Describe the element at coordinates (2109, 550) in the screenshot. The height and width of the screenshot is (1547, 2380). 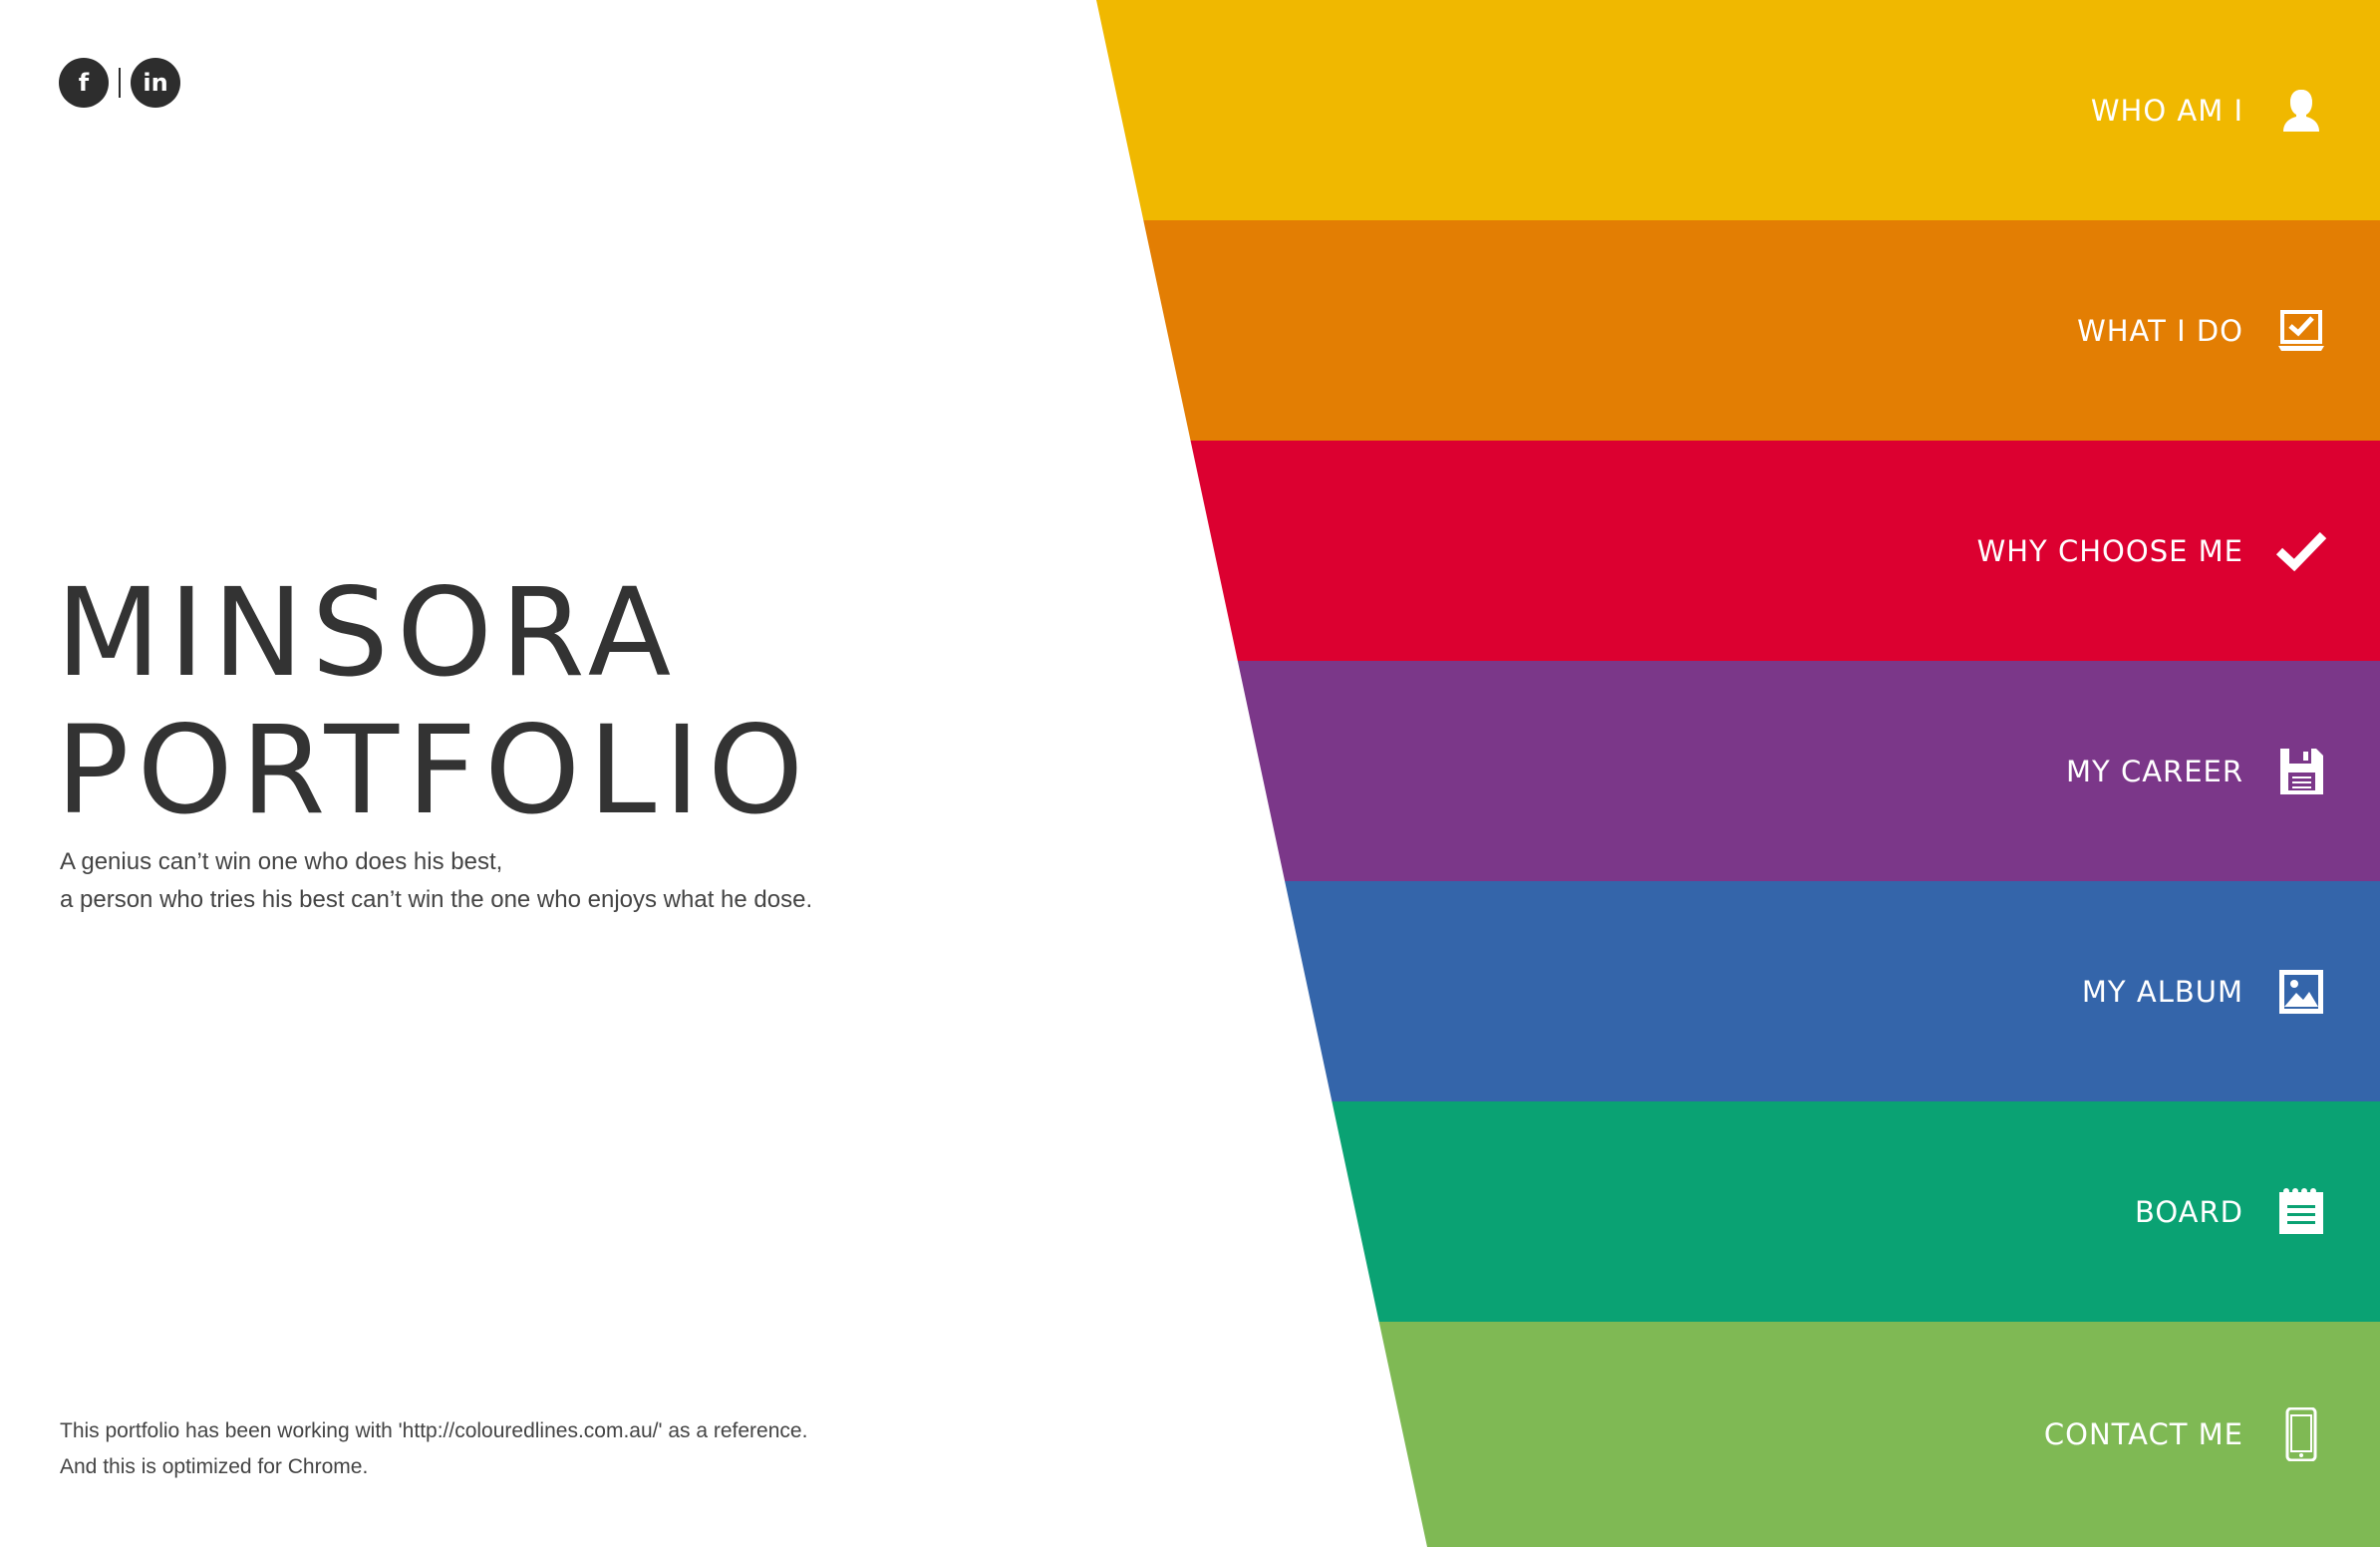
I see `nav-item-label: WHY CHOOSE ME` at that location.